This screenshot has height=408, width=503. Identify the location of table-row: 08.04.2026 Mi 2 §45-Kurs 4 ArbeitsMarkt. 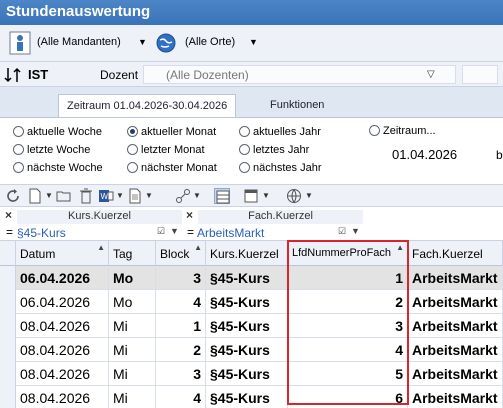
(251, 350).